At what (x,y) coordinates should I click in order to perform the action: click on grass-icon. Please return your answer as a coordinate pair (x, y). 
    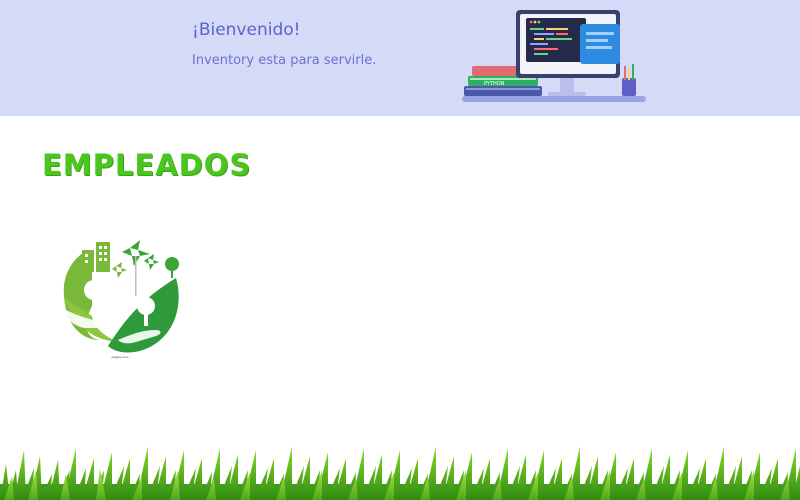
    Looking at the image, I should click on (400, 473).